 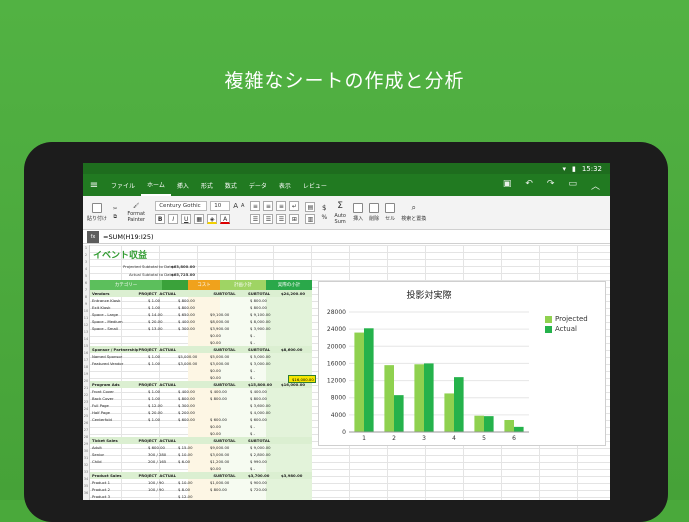 I want to click on table-cell: Full Page, so click(x=118, y=405).